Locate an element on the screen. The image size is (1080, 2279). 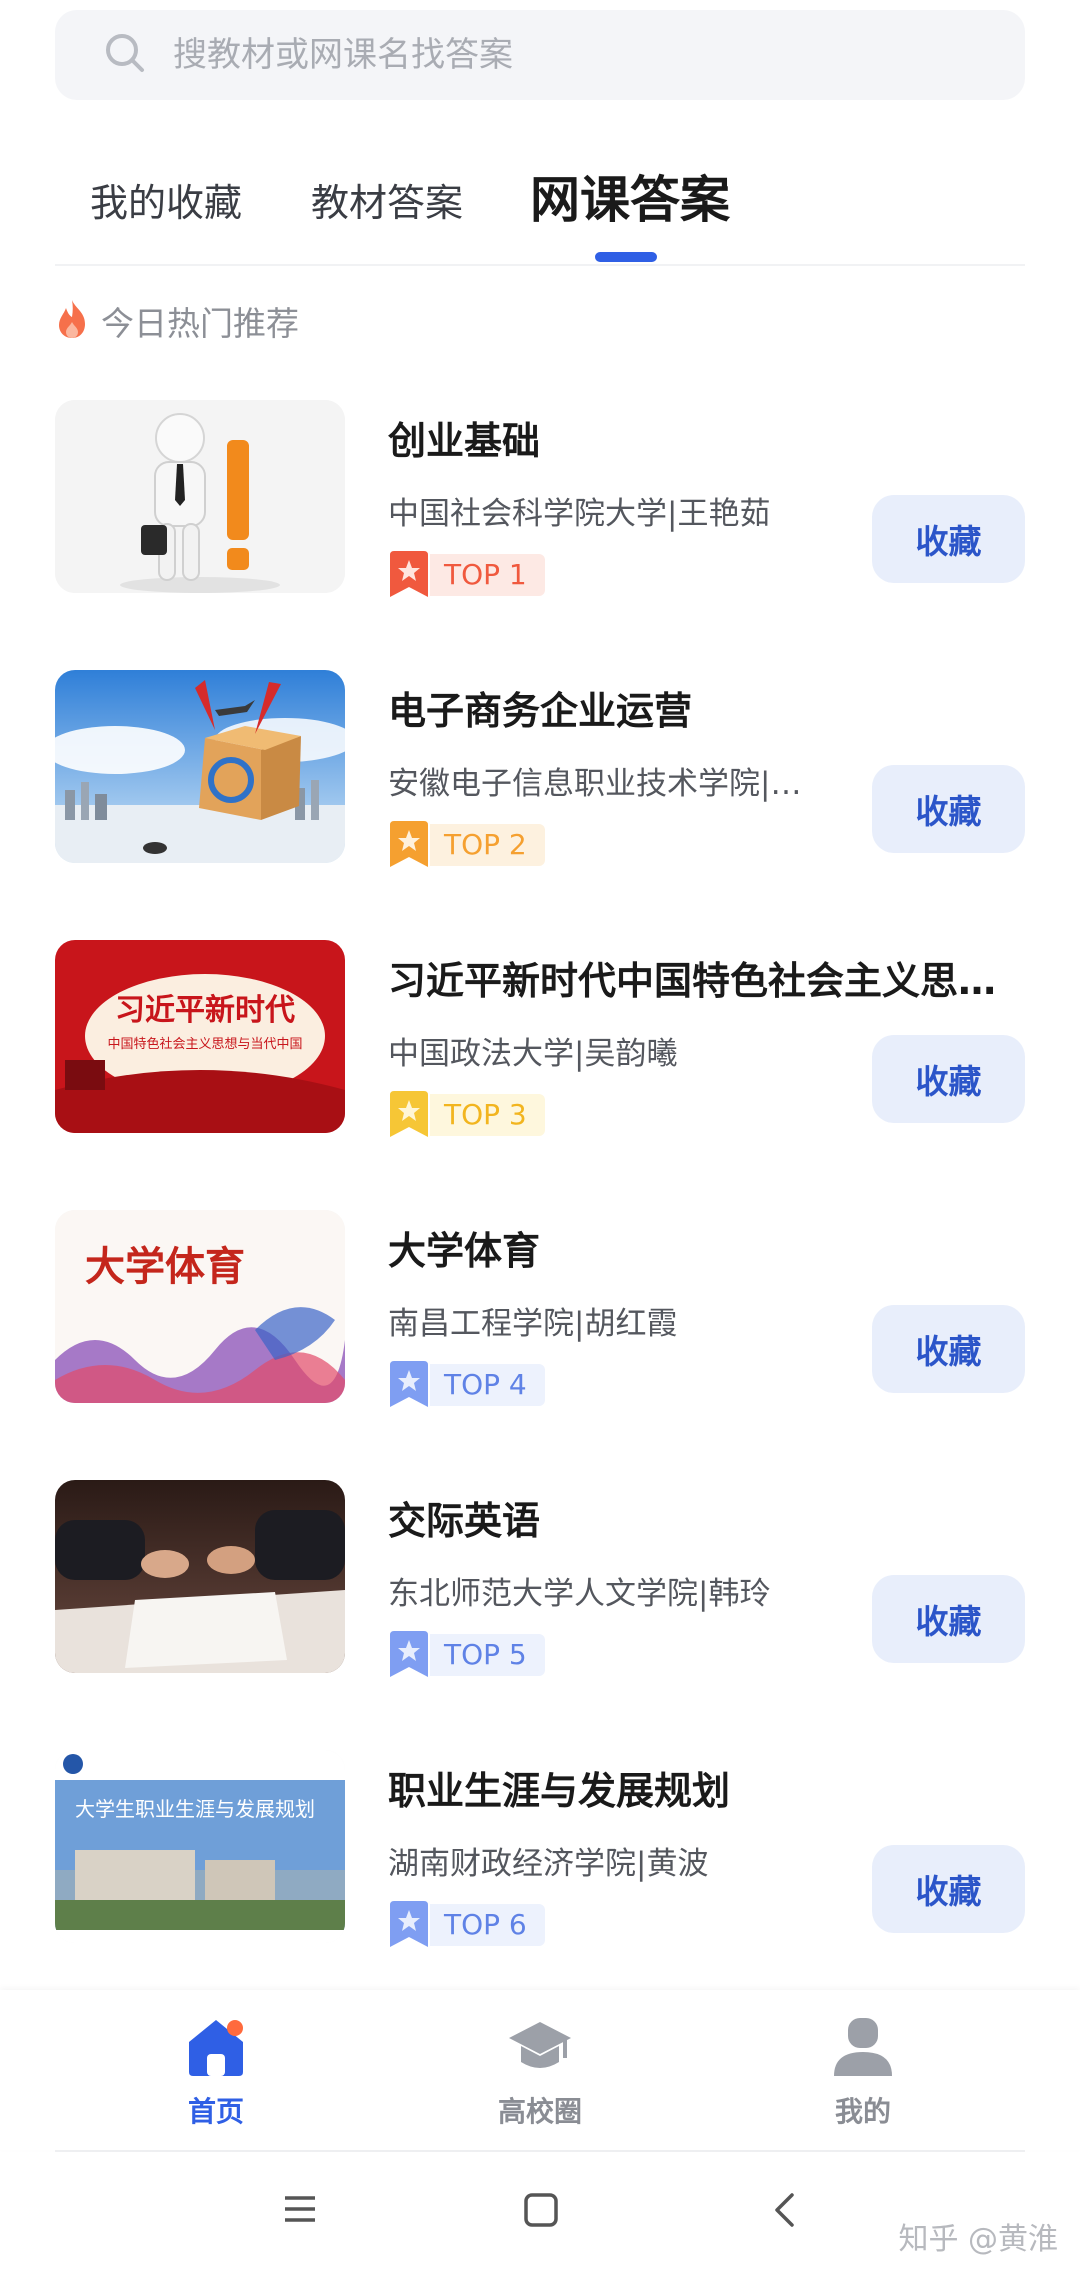
course-item: 交际英语 东北师范大学人文学院|韩玲 TOP 5 收藏 is located at coordinates (540, 1579).